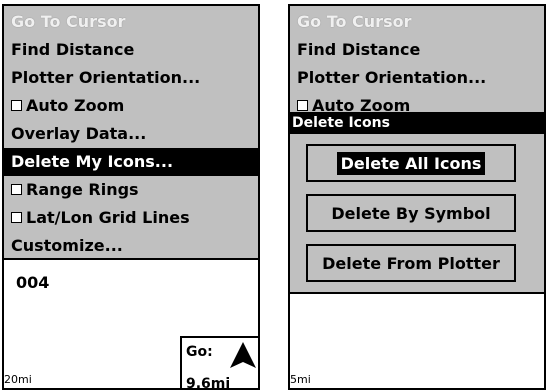 This screenshot has width=548, height=390. I want to click on menu-item-label: Range Rings, so click(82, 189).